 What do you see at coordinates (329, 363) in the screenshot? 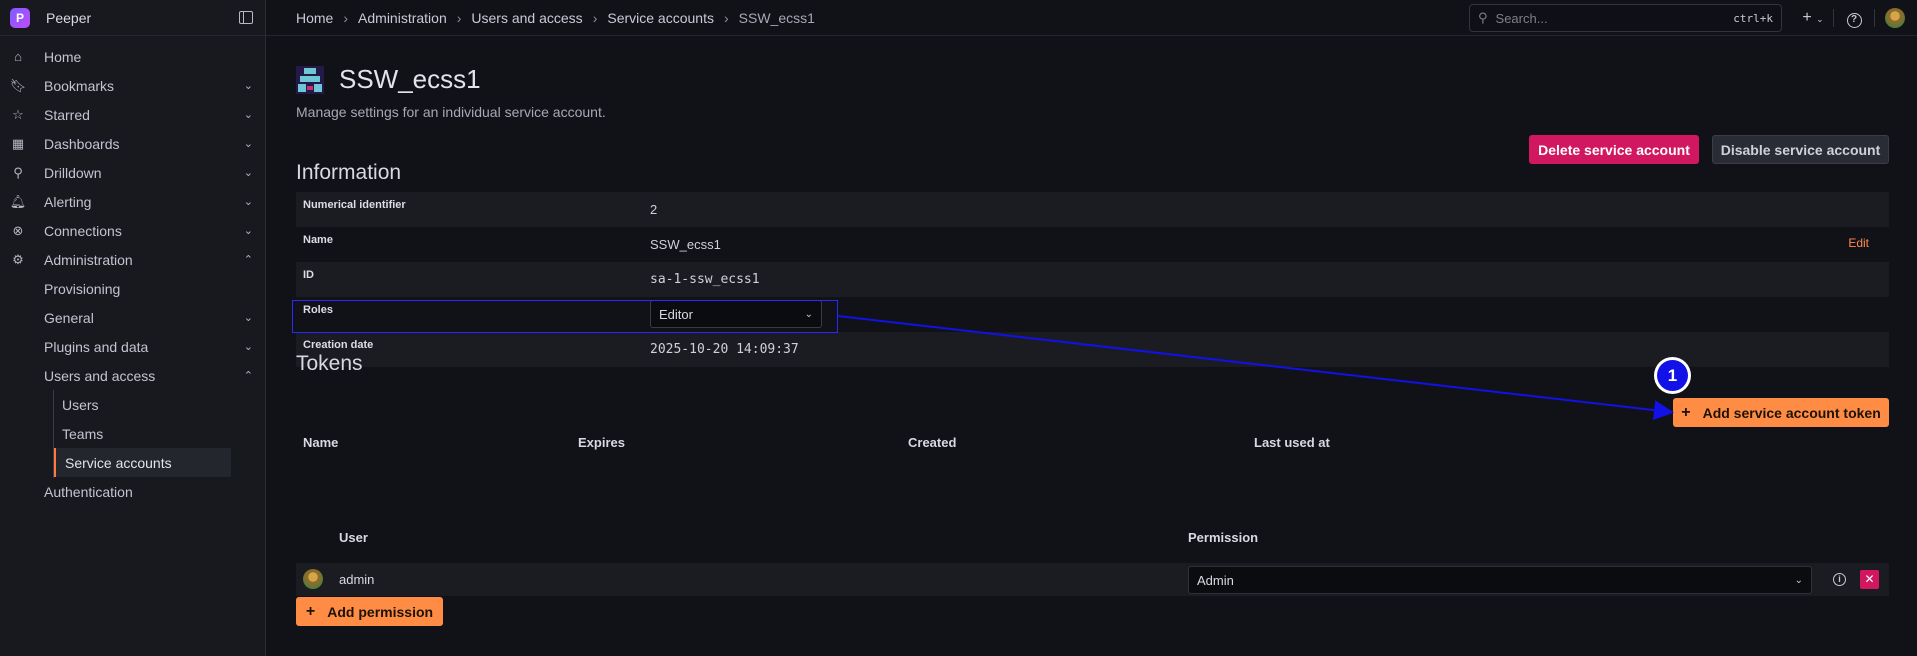
I see `tokens-heading: Tokens` at bounding box center [329, 363].